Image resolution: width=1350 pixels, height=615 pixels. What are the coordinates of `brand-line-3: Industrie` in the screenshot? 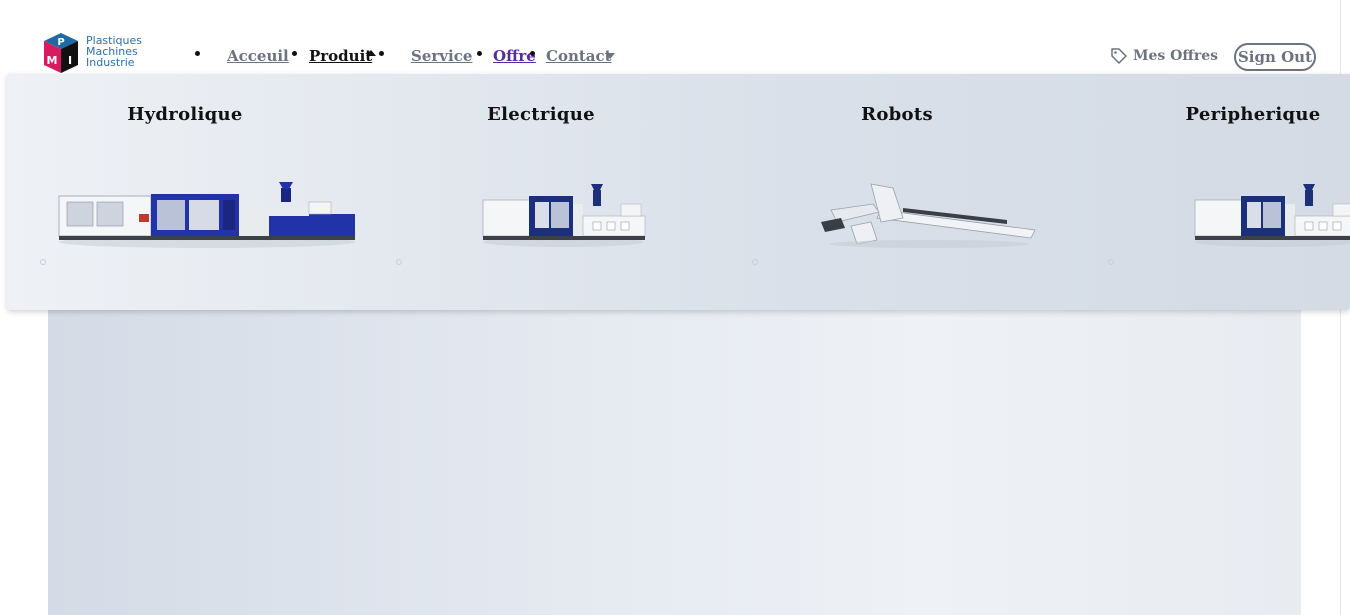 It's located at (110, 62).